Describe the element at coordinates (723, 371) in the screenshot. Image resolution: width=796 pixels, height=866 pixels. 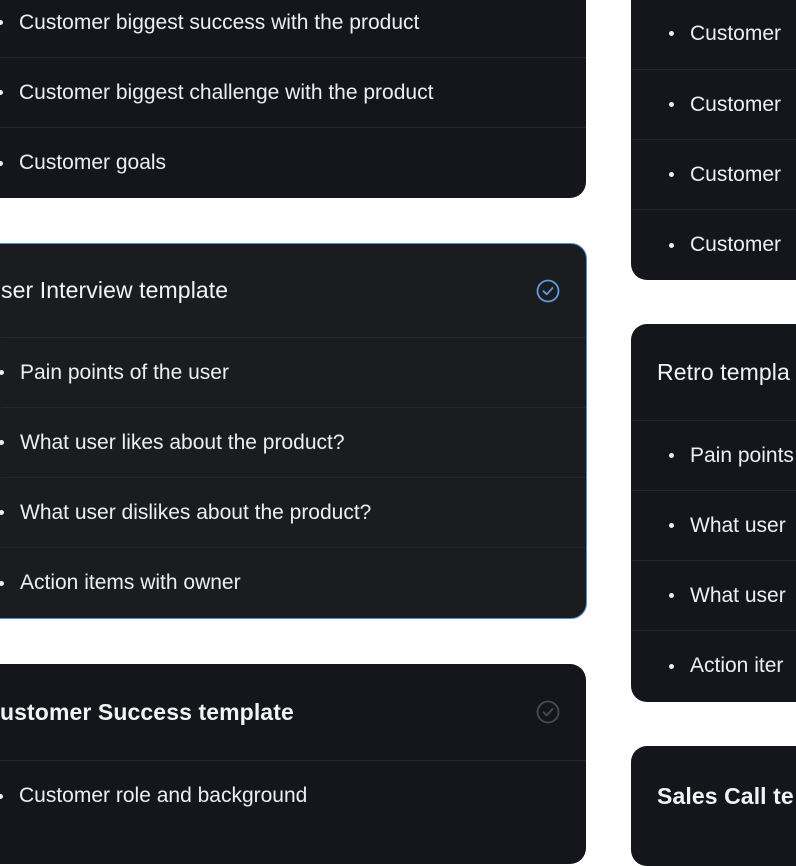
I see `card-title: Retro templa` at that location.